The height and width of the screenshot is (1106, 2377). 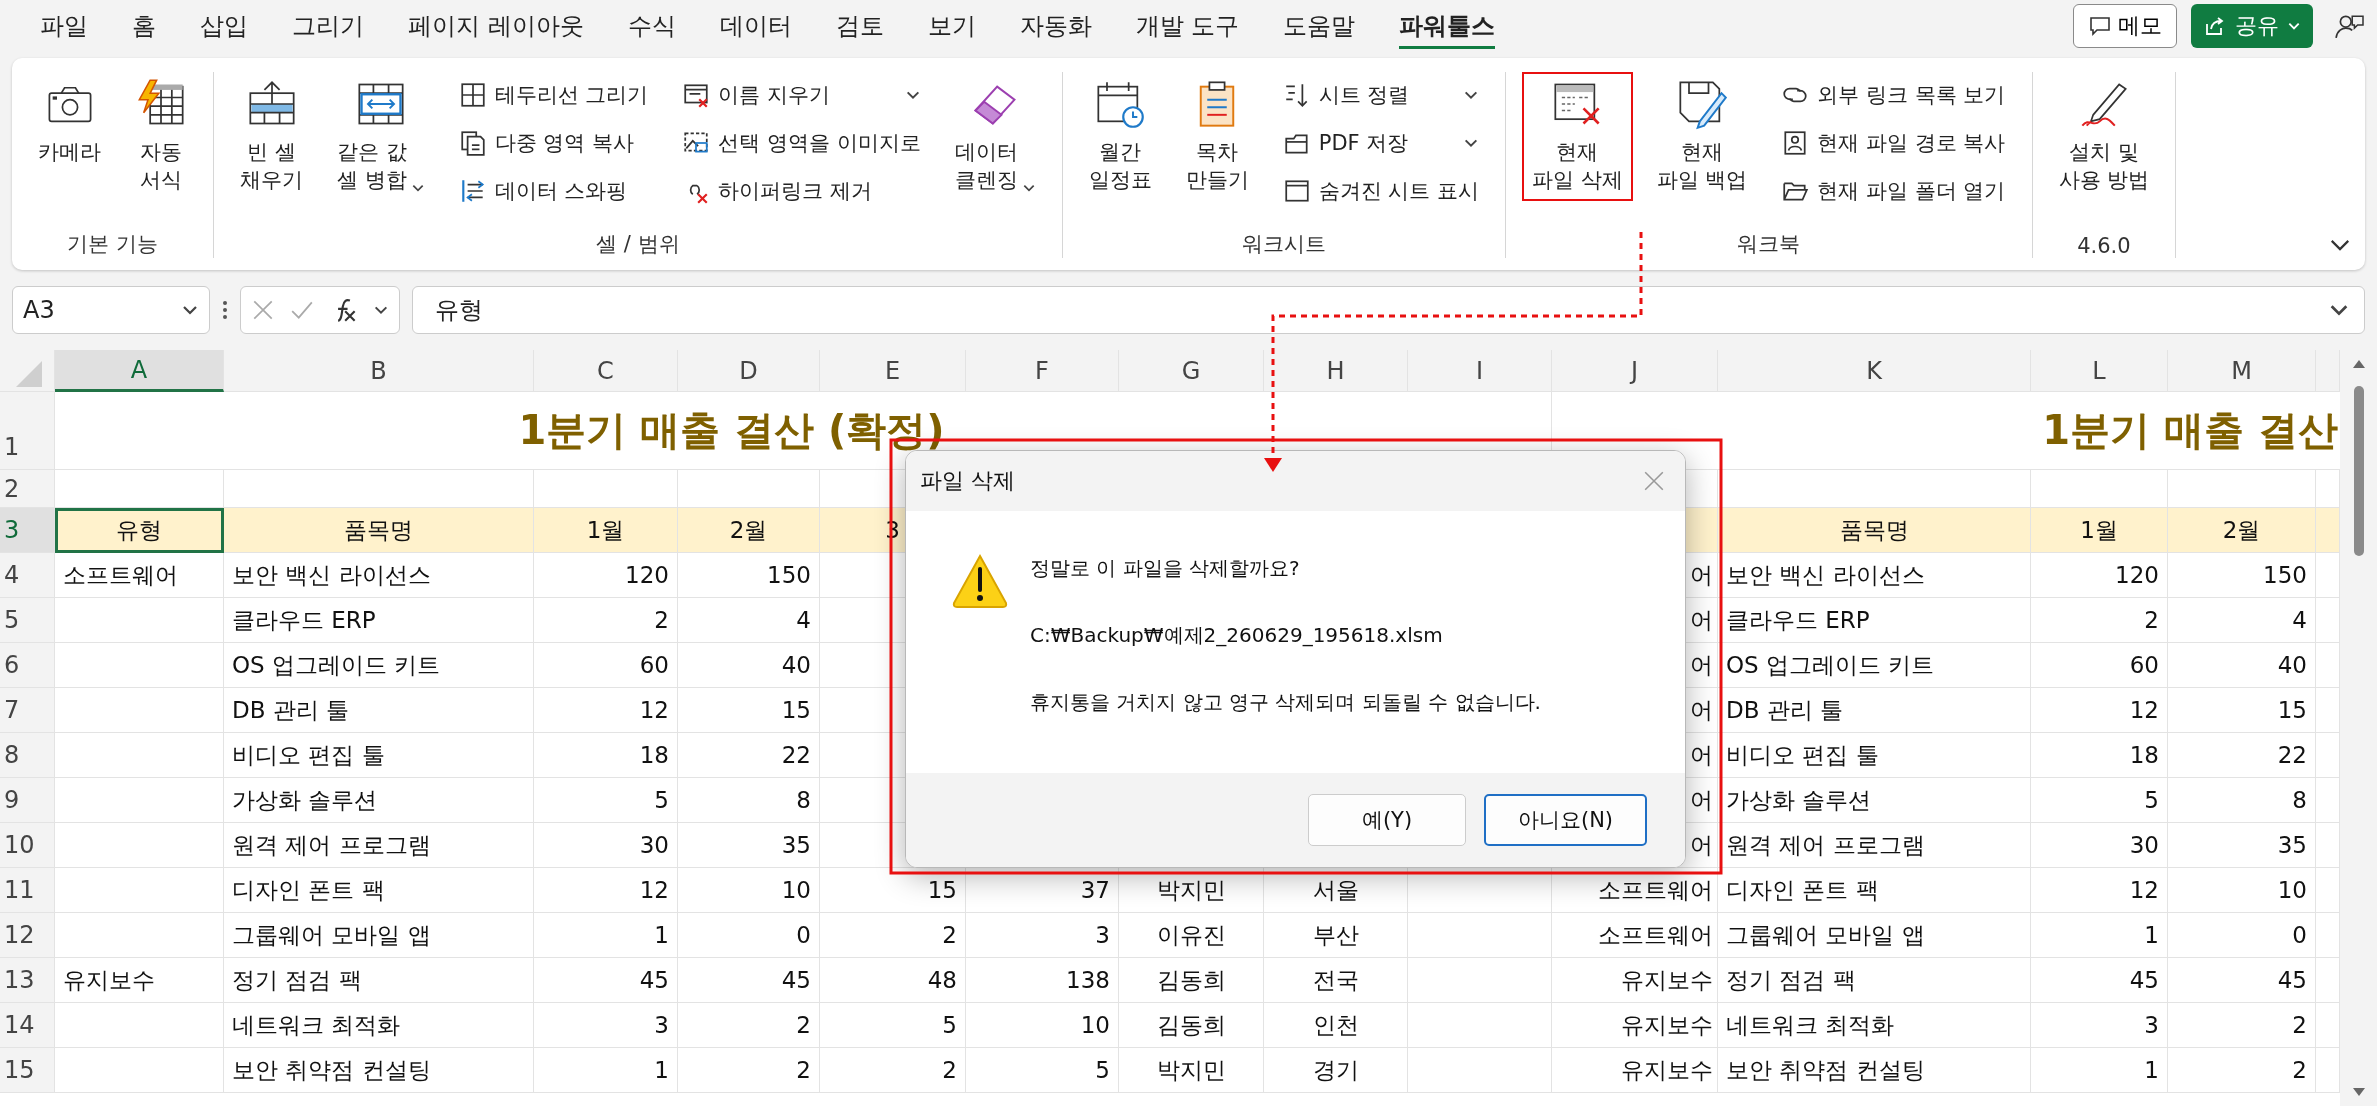 I want to click on table-cell: 10, so click(x=2242, y=890).